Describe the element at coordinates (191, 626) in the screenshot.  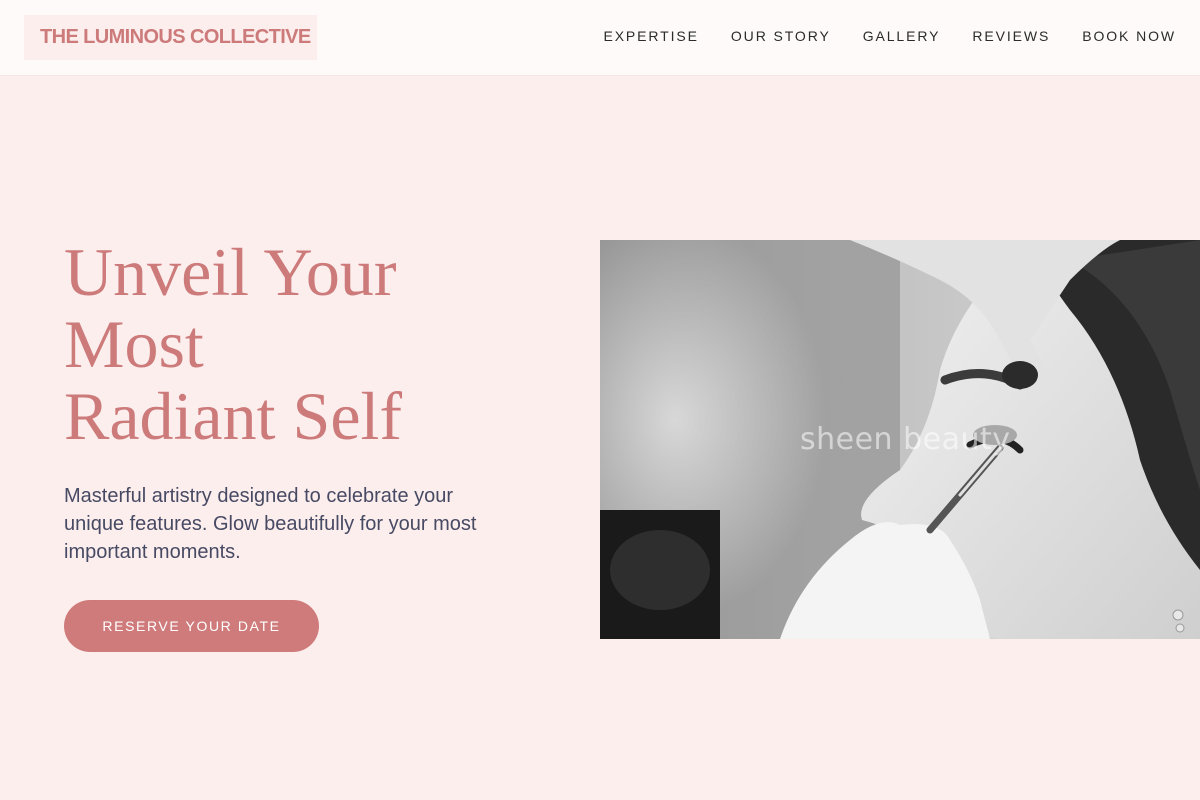
I see `reserve-date-button: RESERVE YOUR DATE` at that location.